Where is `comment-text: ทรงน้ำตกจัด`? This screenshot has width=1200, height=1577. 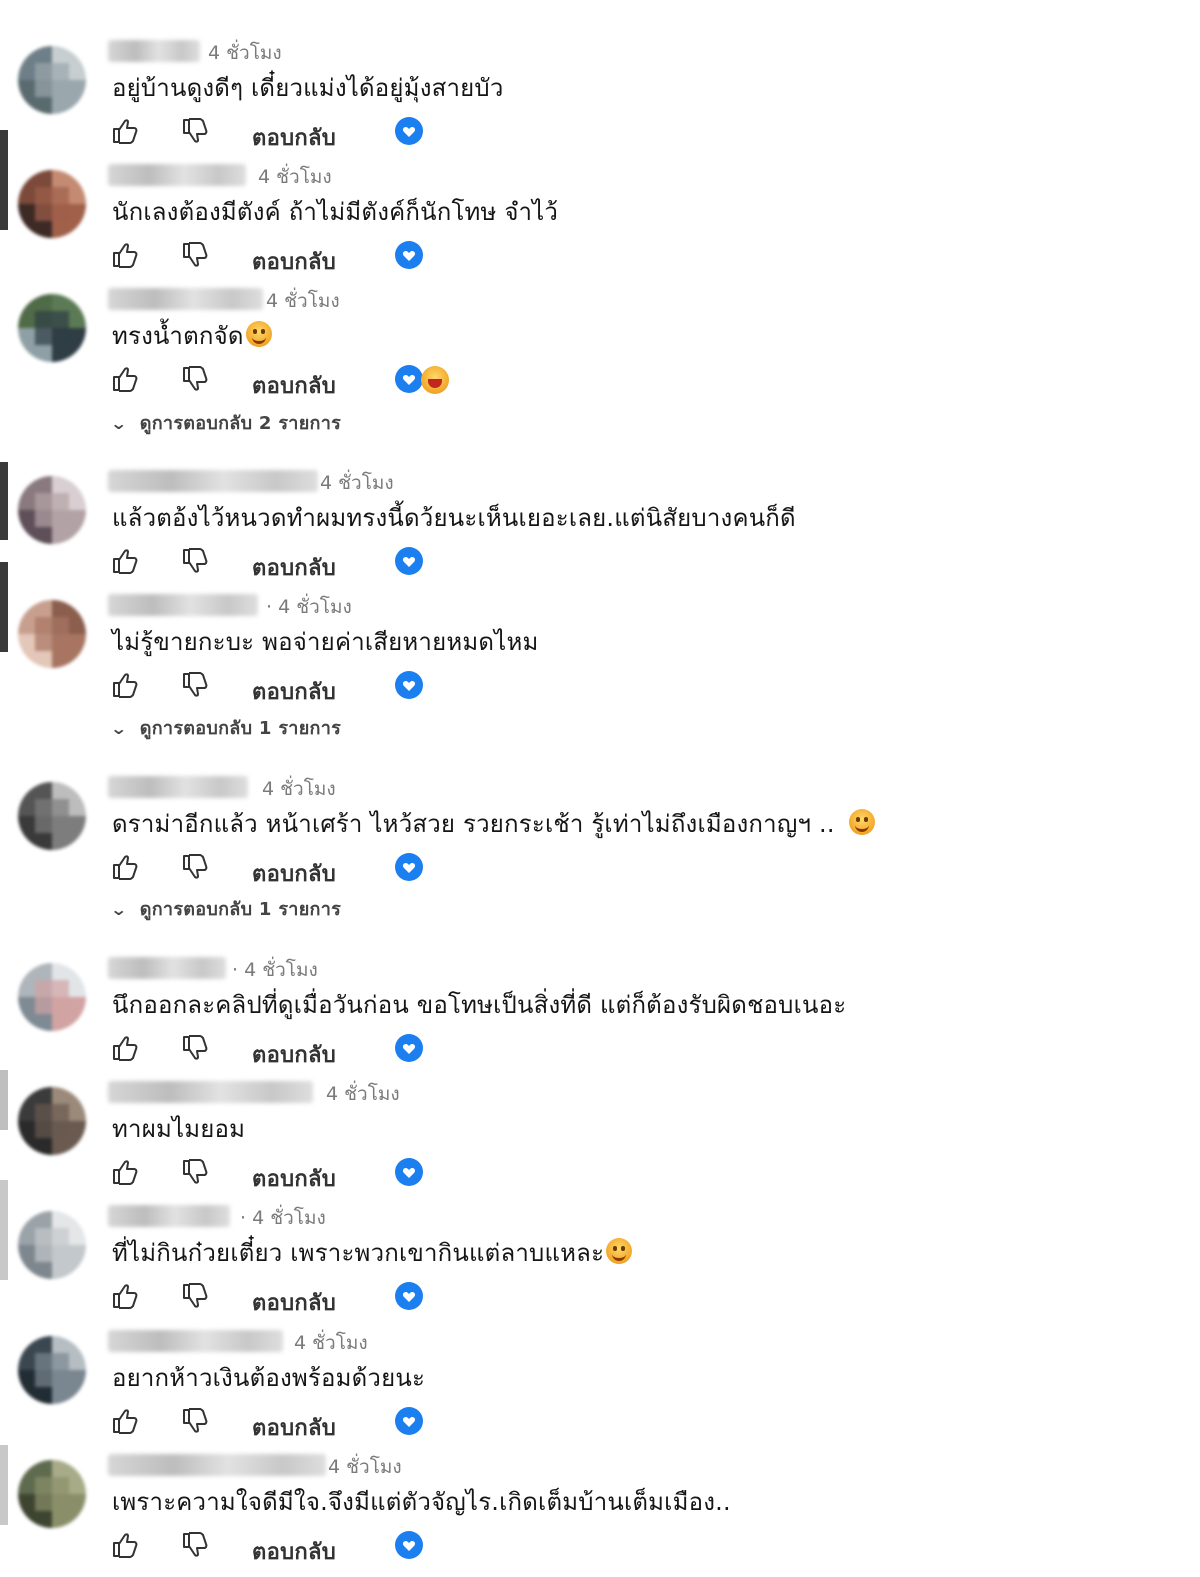 comment-text: ทรงน้ำตกจัด is located at coordinates (192, 335).